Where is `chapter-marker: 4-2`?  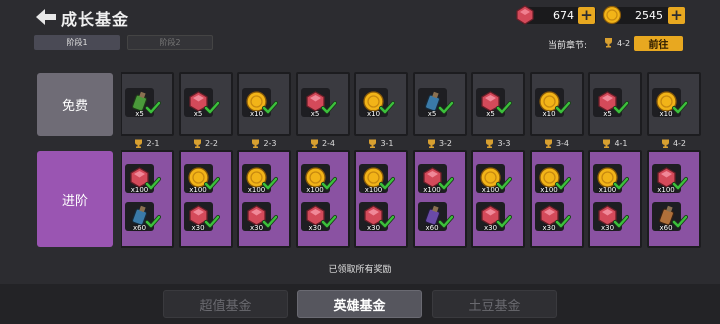
chapter-marker: 4-2 is located at coordinates (674, 143).